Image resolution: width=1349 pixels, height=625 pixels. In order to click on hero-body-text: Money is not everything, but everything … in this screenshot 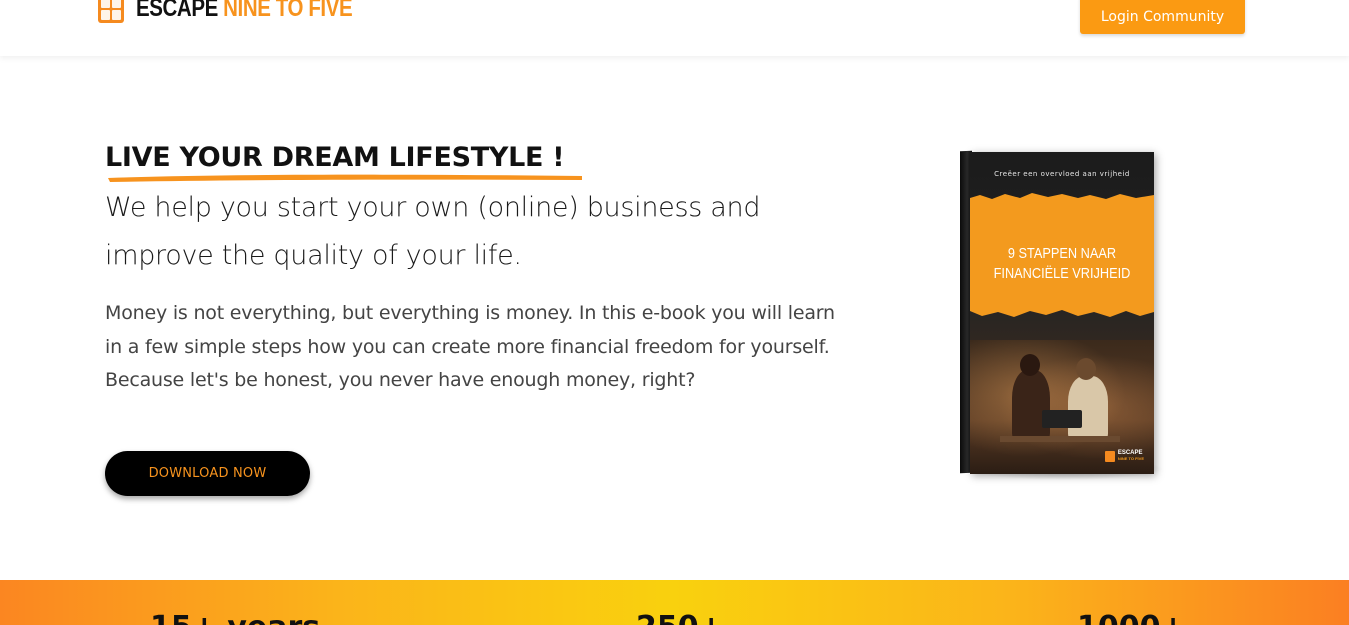, I will do `click(470, 346)`.